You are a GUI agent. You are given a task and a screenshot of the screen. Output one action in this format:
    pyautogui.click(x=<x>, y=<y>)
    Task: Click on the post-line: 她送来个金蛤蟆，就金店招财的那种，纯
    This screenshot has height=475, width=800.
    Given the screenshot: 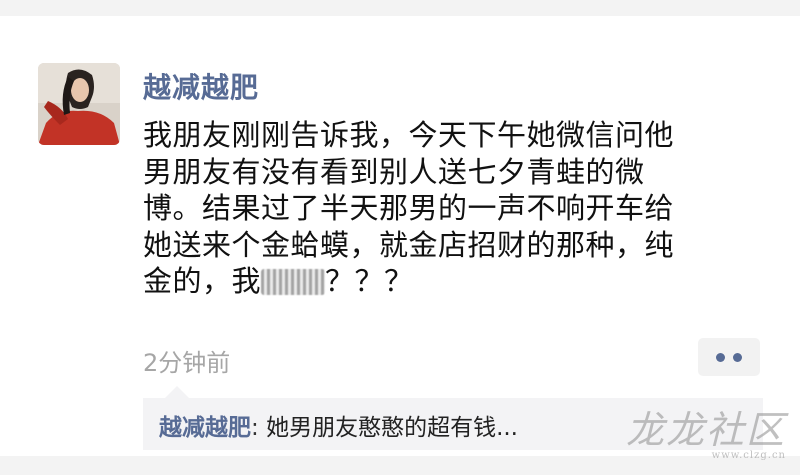 What is the action you would take?
    pyautogui.click(x=409, y=244)
    